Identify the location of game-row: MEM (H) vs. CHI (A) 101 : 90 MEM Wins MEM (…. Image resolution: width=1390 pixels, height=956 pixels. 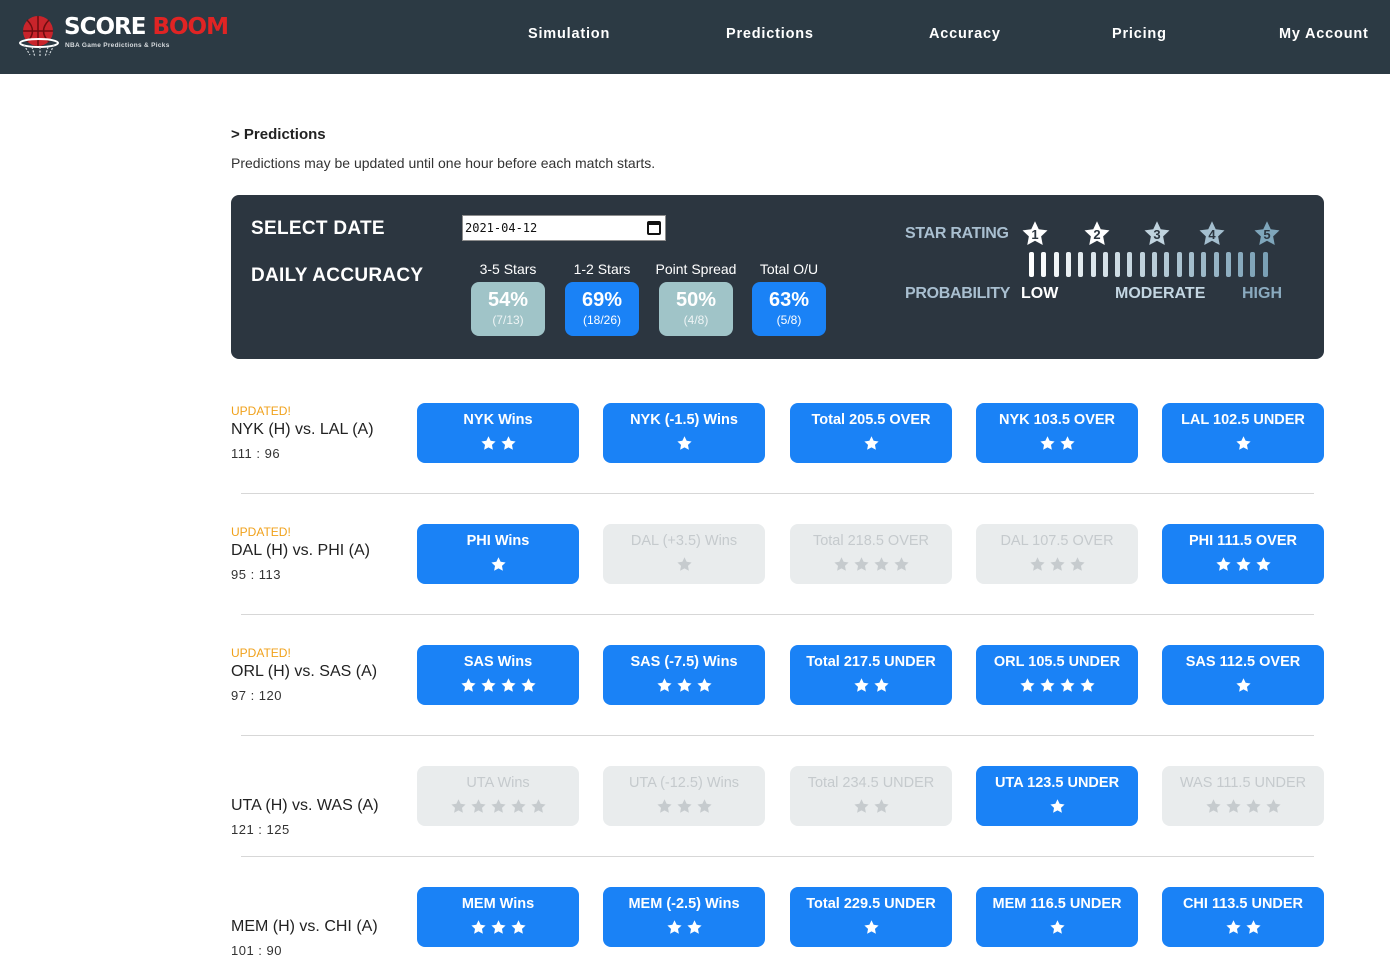
(777, 917).